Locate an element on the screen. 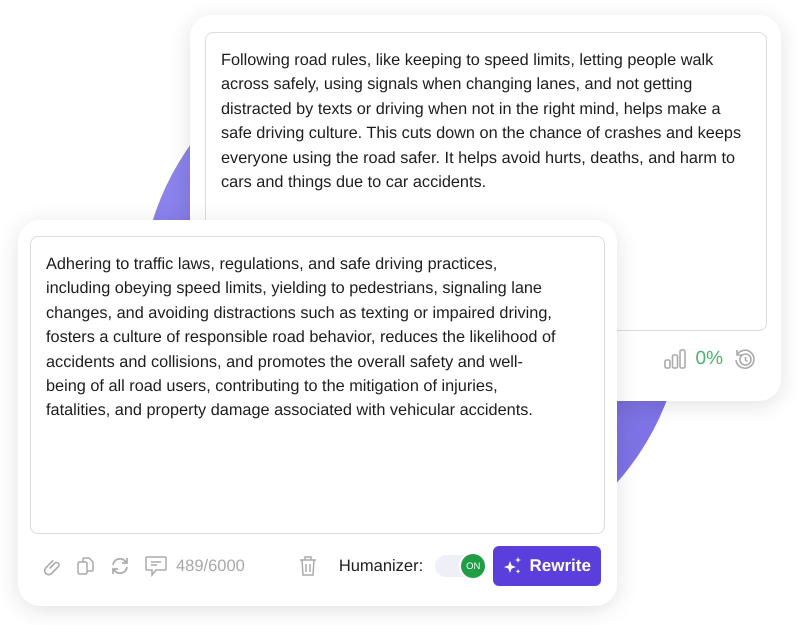 The width and height of the screenshot is (799, 625). humanizer-label: Humanizer: is located at coordinates (381, 566).